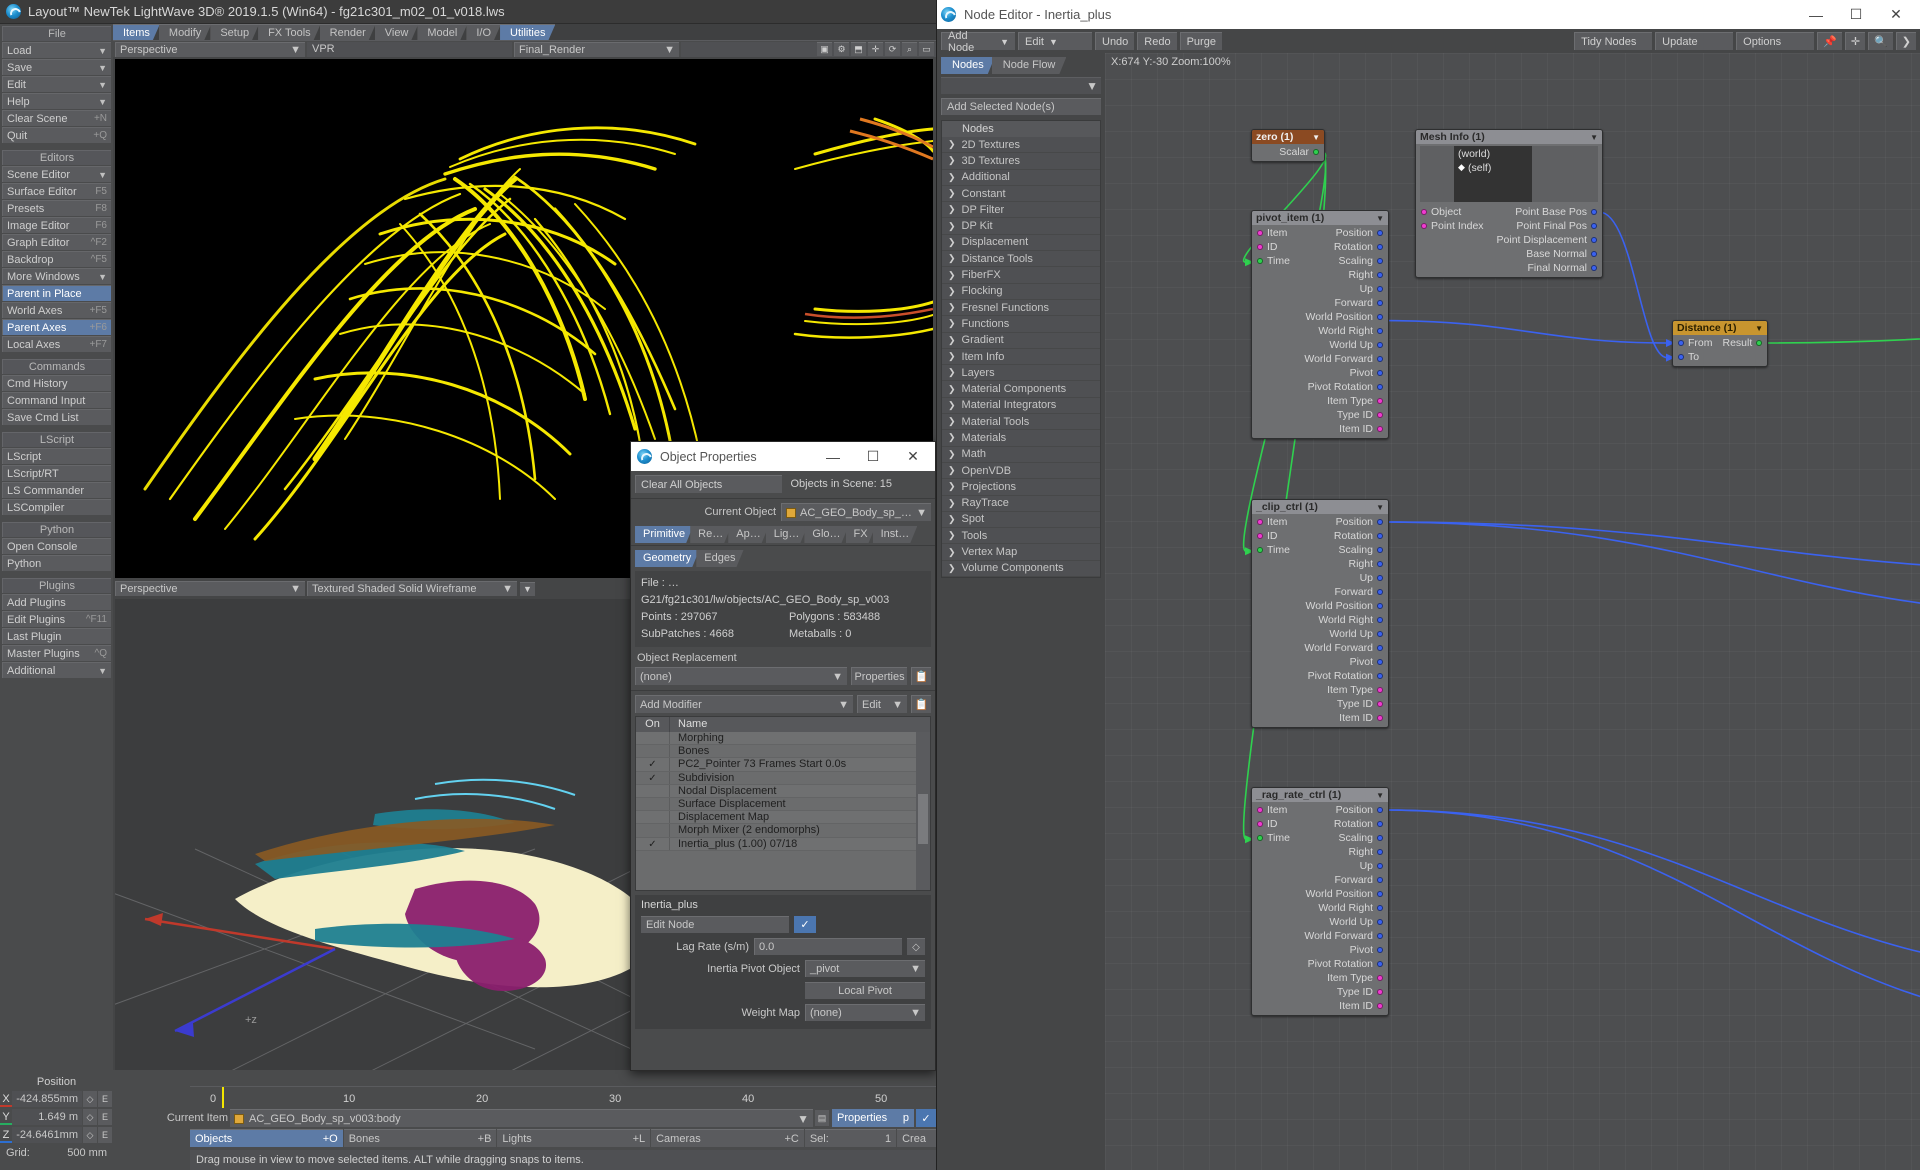 This screenshot has height=1170, width=1920. I want to click on viewport-render-mode: VPR, so click(409, 49).